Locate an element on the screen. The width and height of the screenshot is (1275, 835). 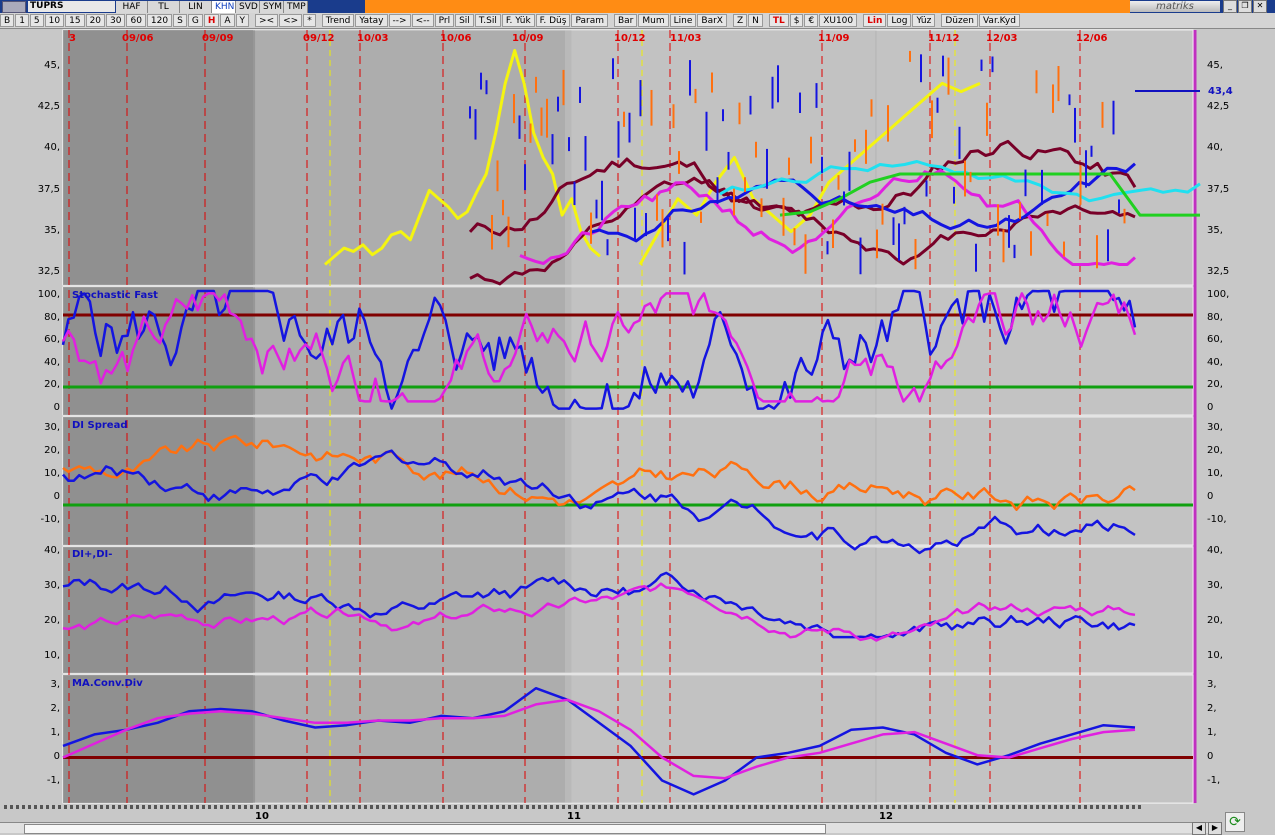
spread-tick-right: 10, is located at coordinates (1215, 473).